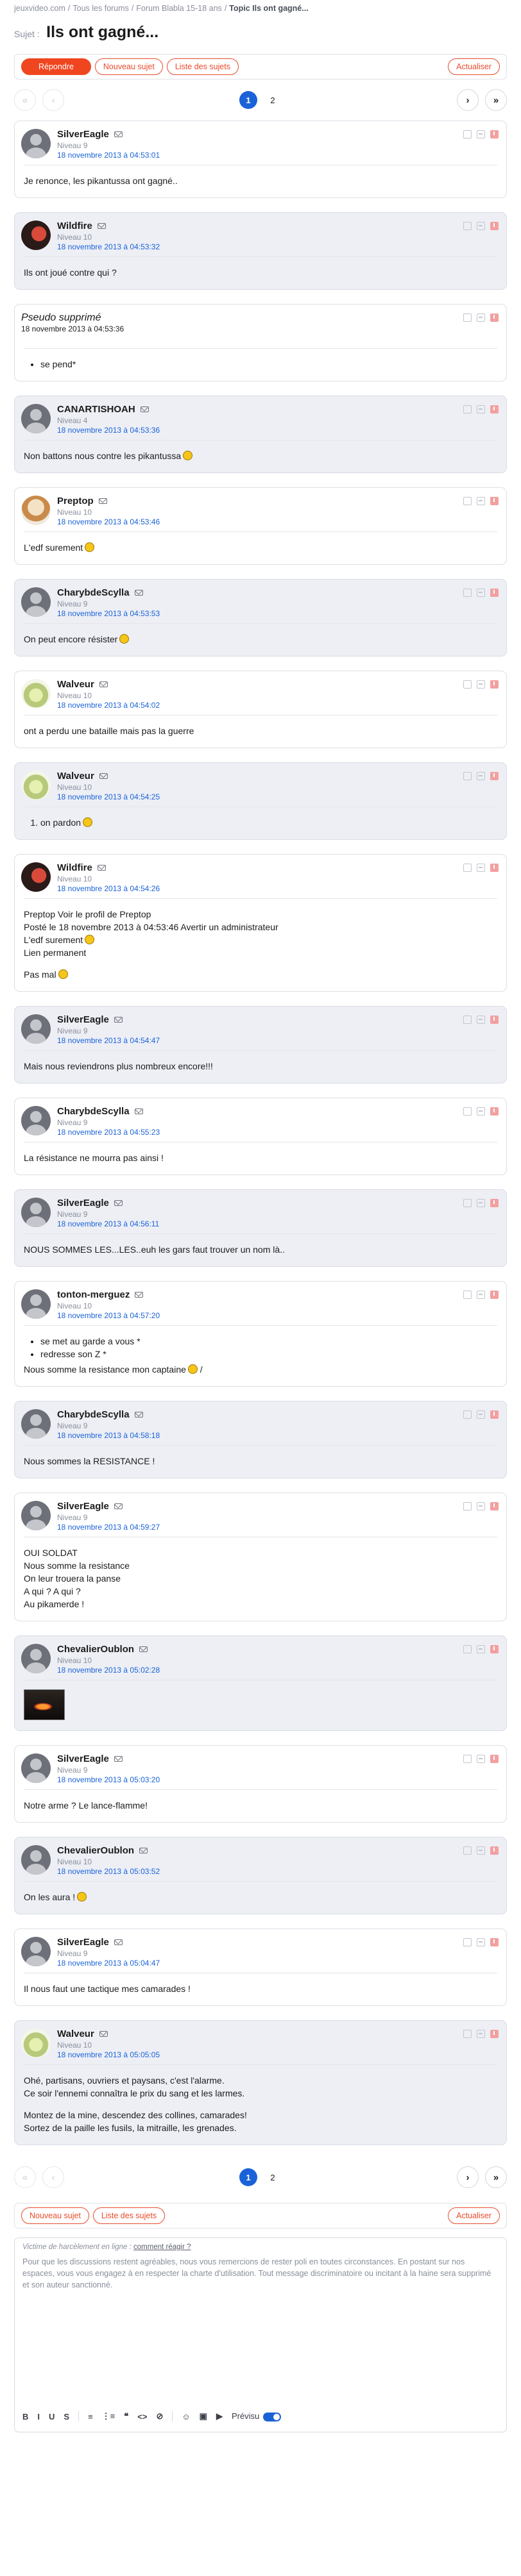 The width and height of the screenshot is (521, 2576). Describe the element at coordinates (468, 100) in the screenshot. I see `next-page-icon: ›` at that location.